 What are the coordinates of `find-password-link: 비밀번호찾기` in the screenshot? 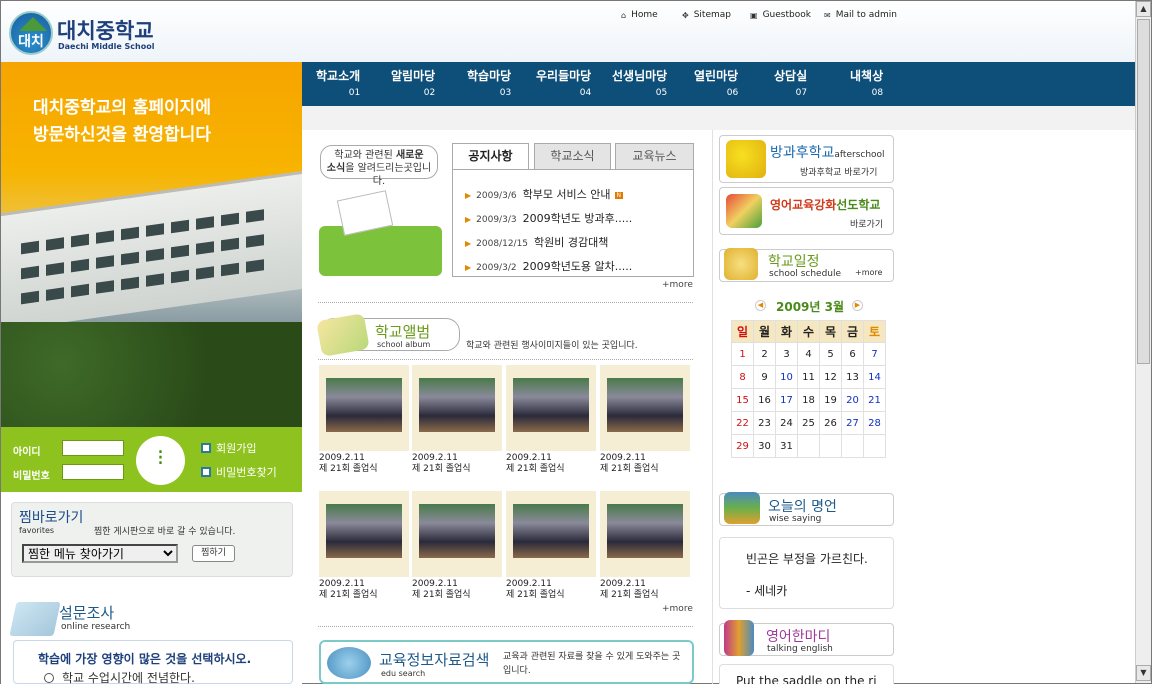 It's located at (239, 472).